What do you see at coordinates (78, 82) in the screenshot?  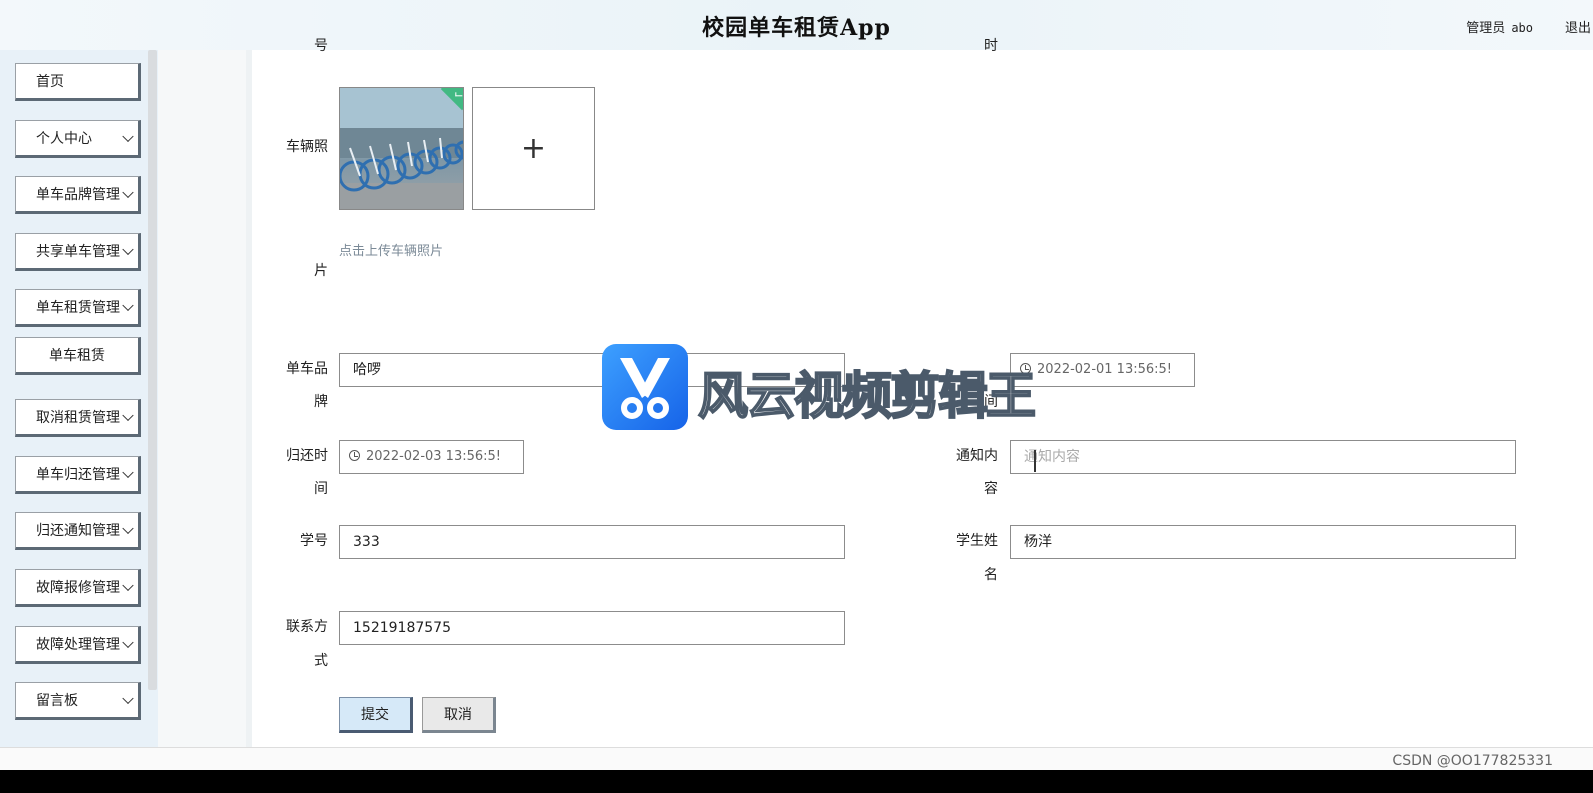 I see `sidebar-item-0: 首页` at bounding box center [78, 82].